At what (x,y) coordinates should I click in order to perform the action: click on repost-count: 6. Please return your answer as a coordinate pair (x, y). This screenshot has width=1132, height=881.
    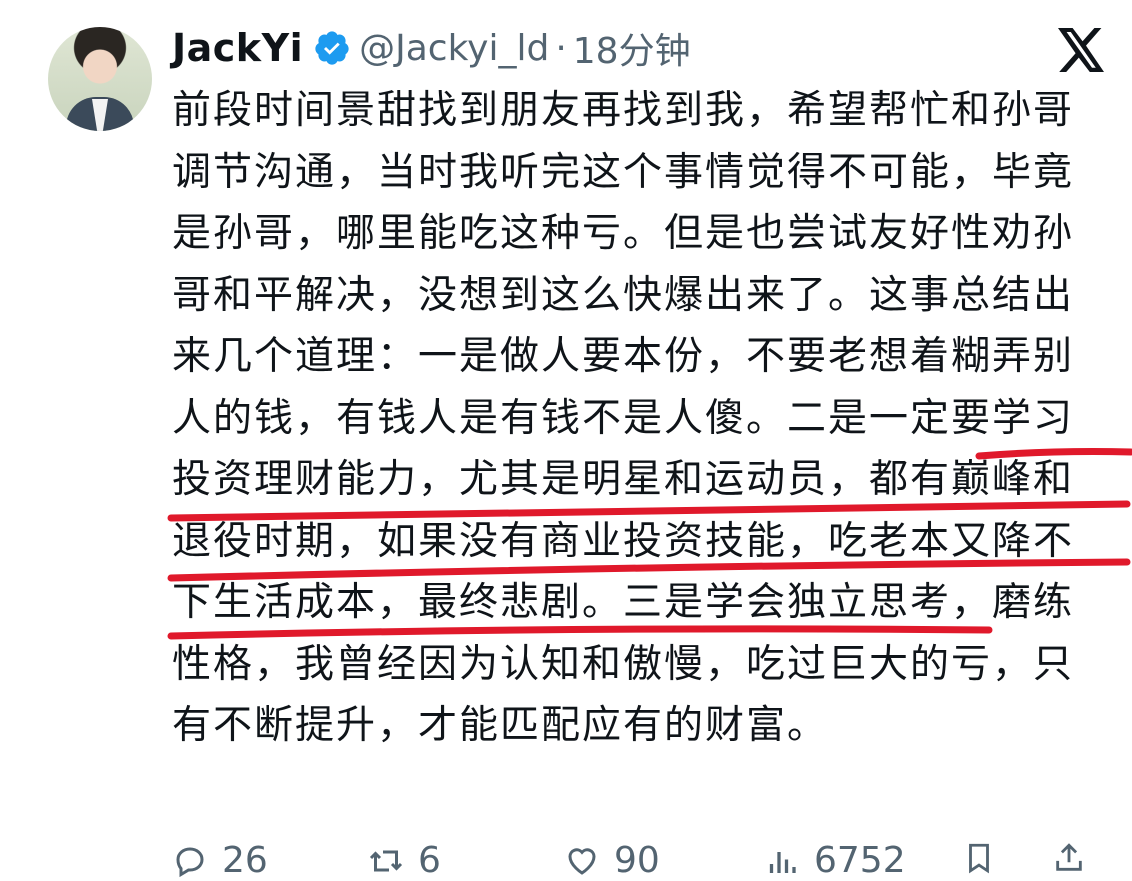
    Looking at the image, I should click on (429, 860).